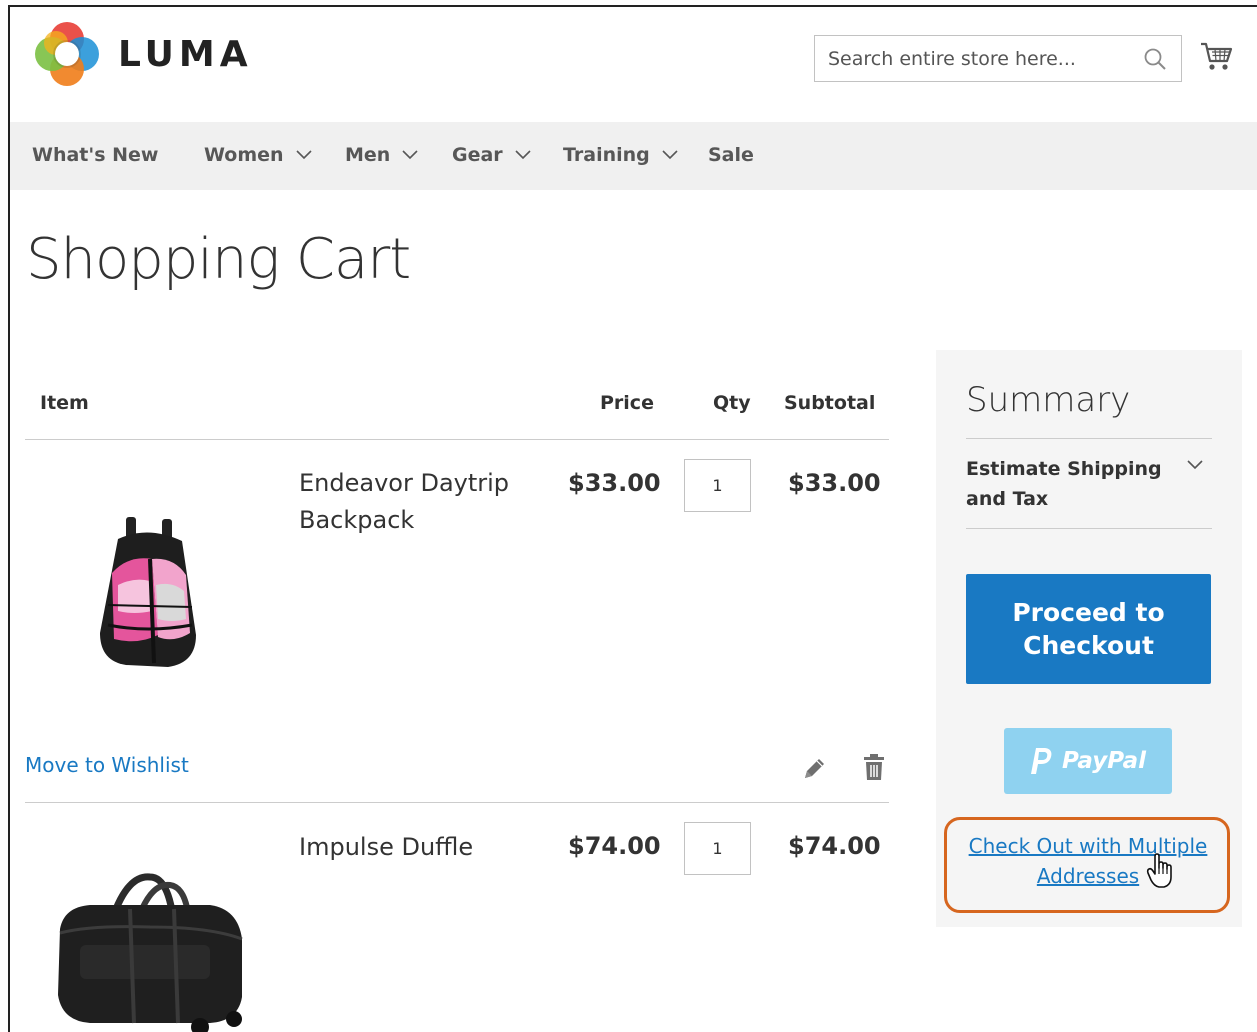 The height and width of the screenshot is (1032, 1257). Describe the element at coordinates (1104, 761) in the screenshot. I see `paypal-label: PayPal` at that location.